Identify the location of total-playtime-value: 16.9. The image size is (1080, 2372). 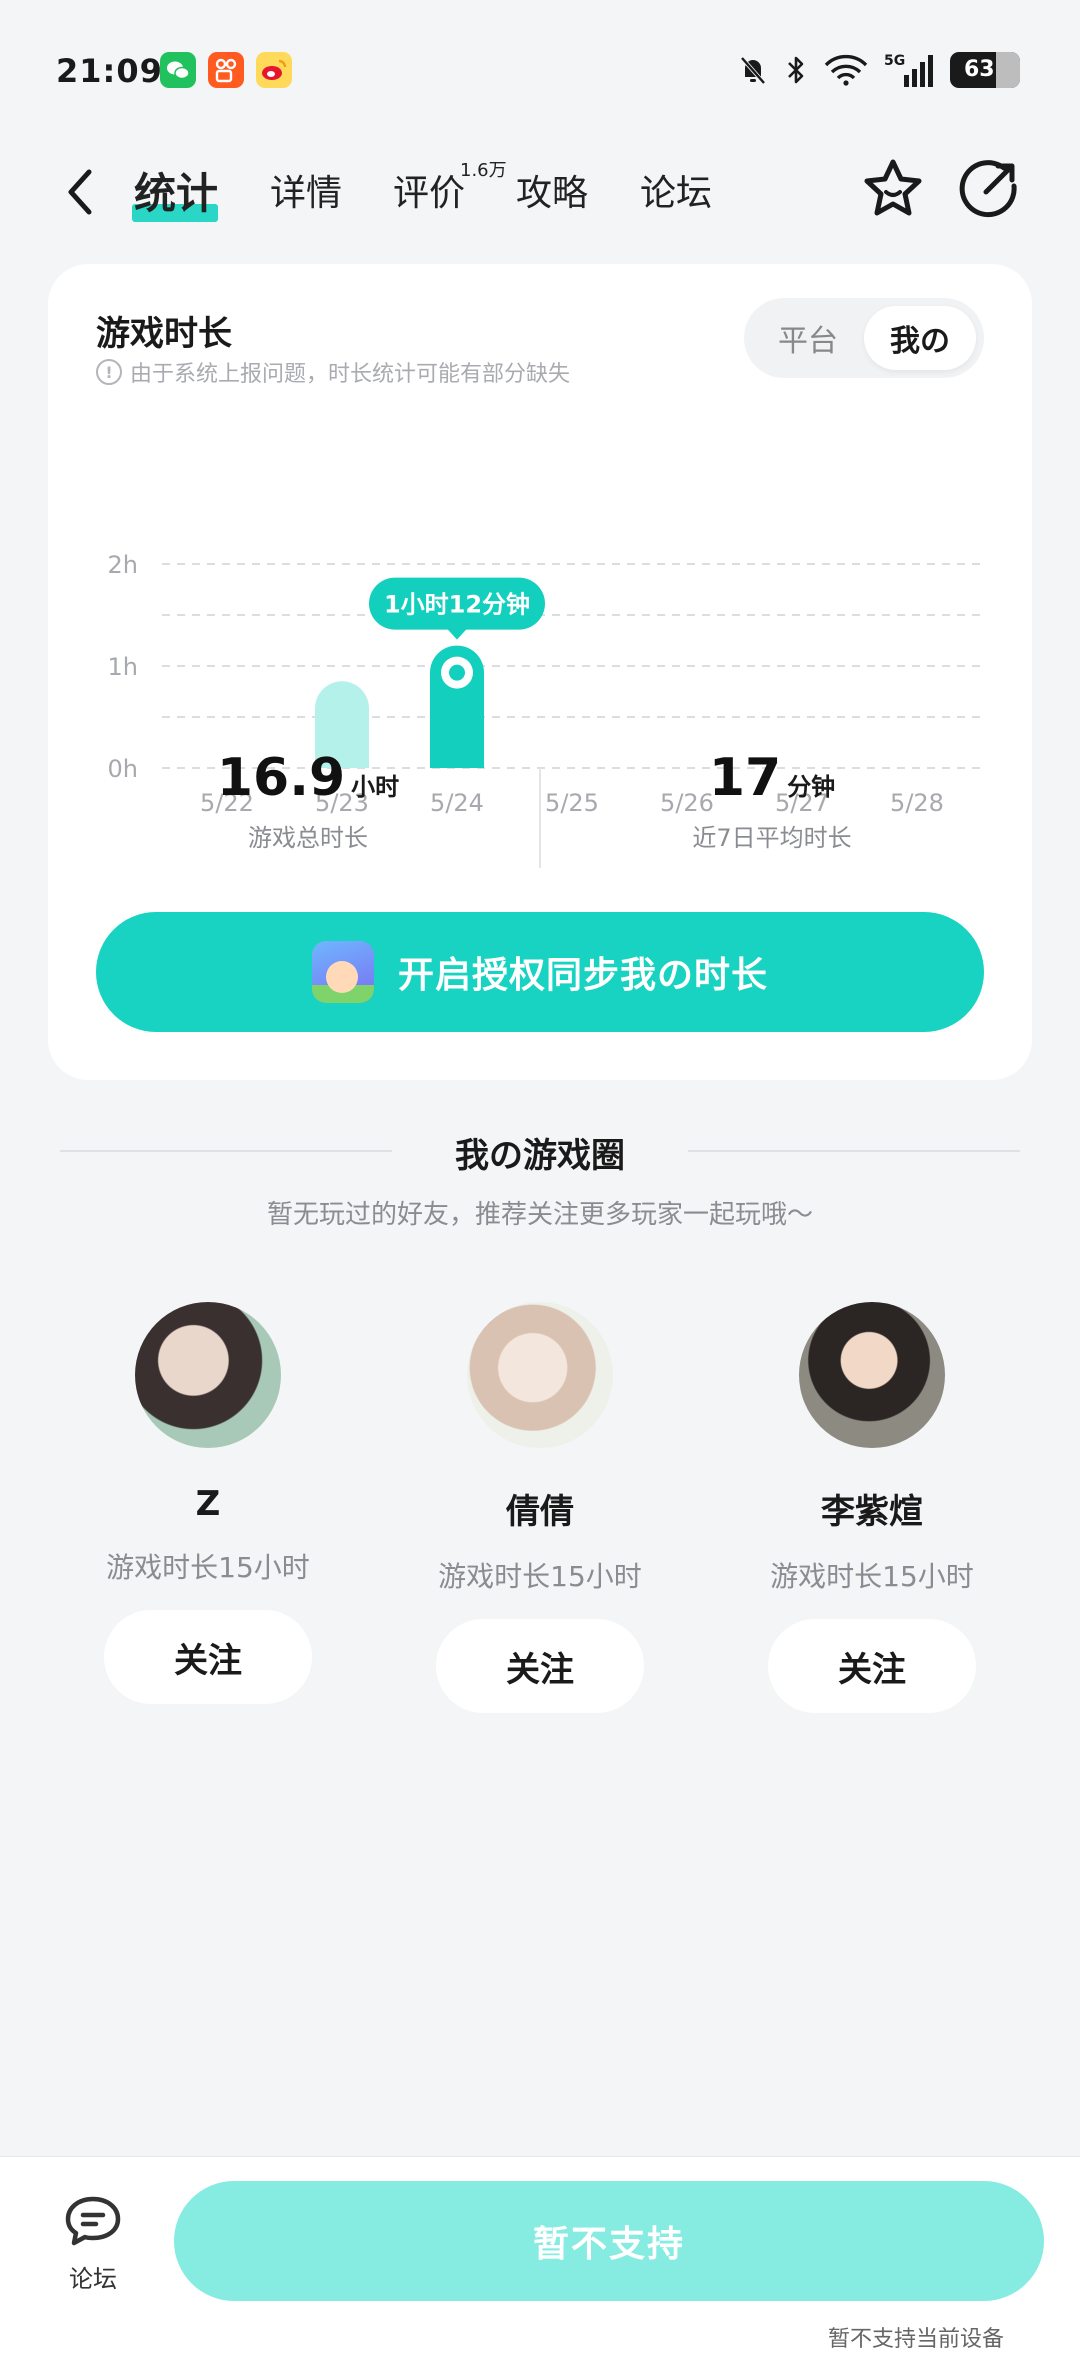
(281, 778).